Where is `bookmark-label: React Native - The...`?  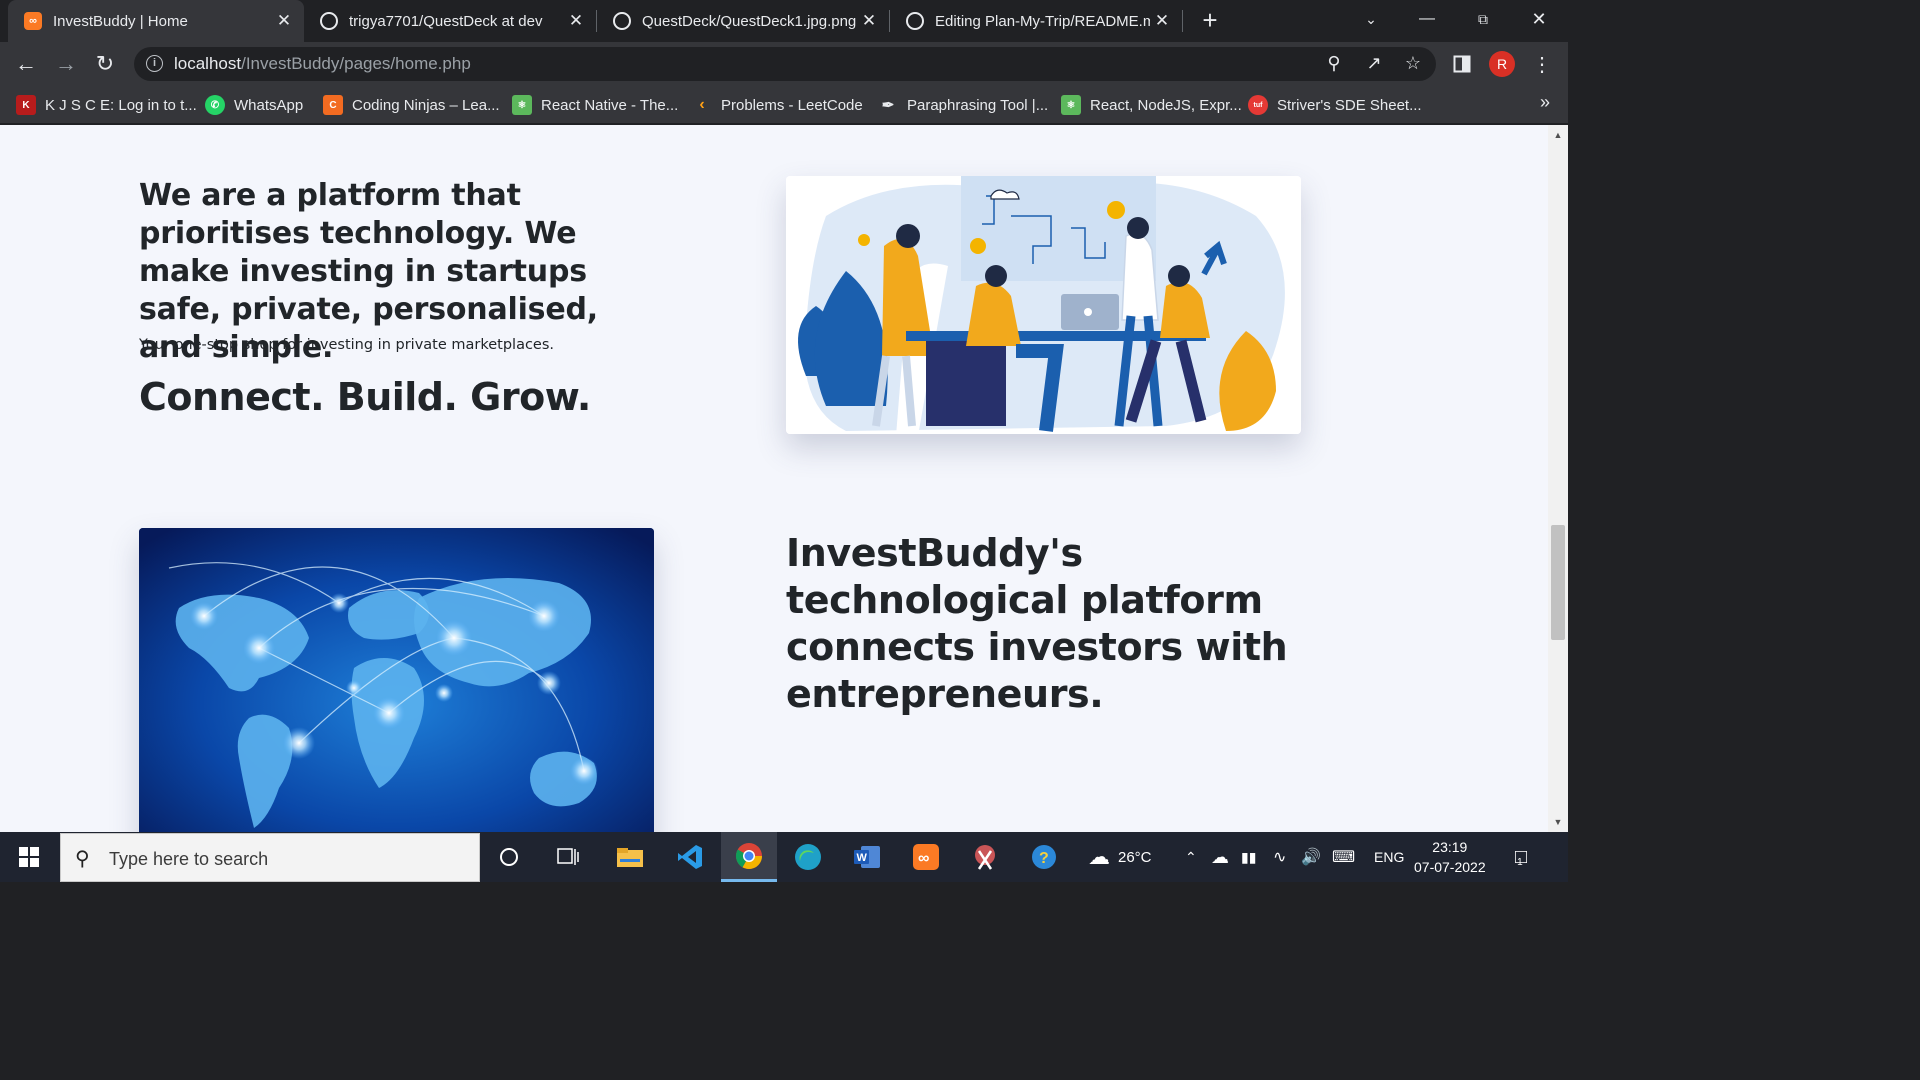 bookmark-label: React Native - The... is located at coordinates (610, 105).